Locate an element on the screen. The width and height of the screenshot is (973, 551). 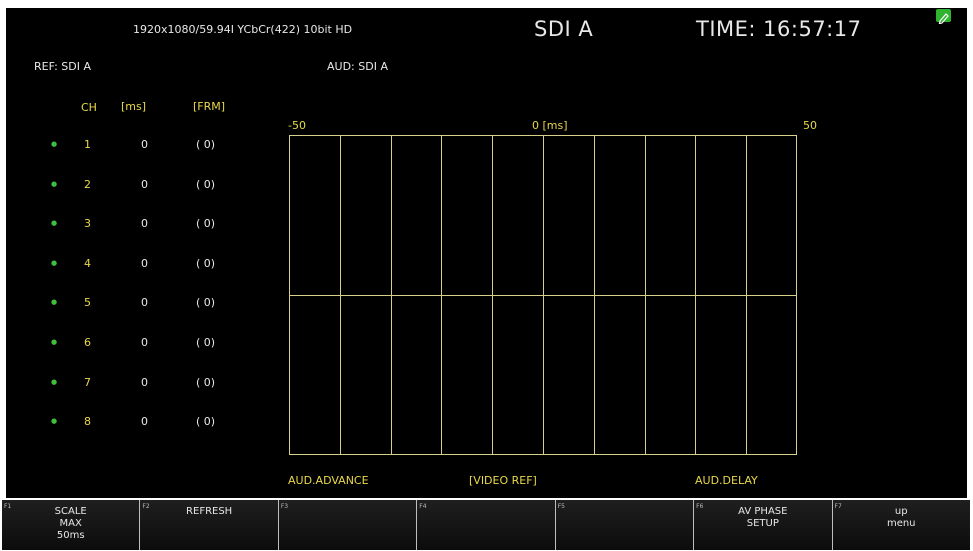
function-key-4: F4 is located at coordinates (486, 525).